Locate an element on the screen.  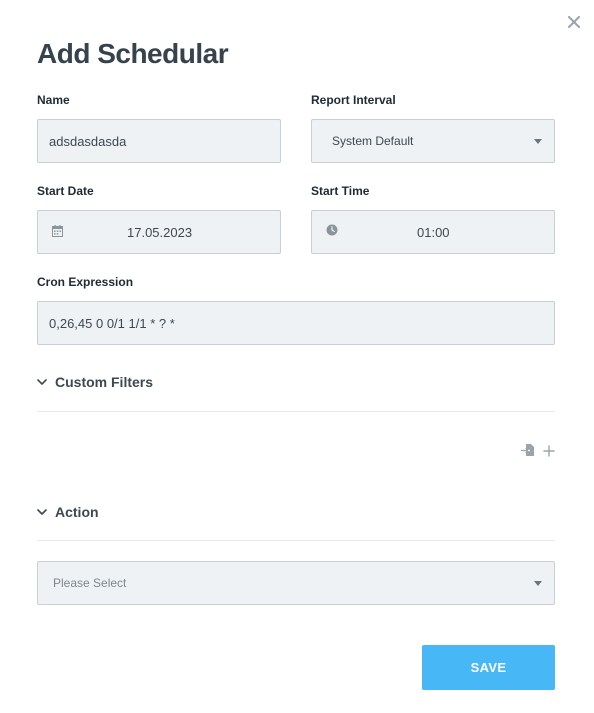
report-interval-value: System Default is located at coordinates (373, 141).